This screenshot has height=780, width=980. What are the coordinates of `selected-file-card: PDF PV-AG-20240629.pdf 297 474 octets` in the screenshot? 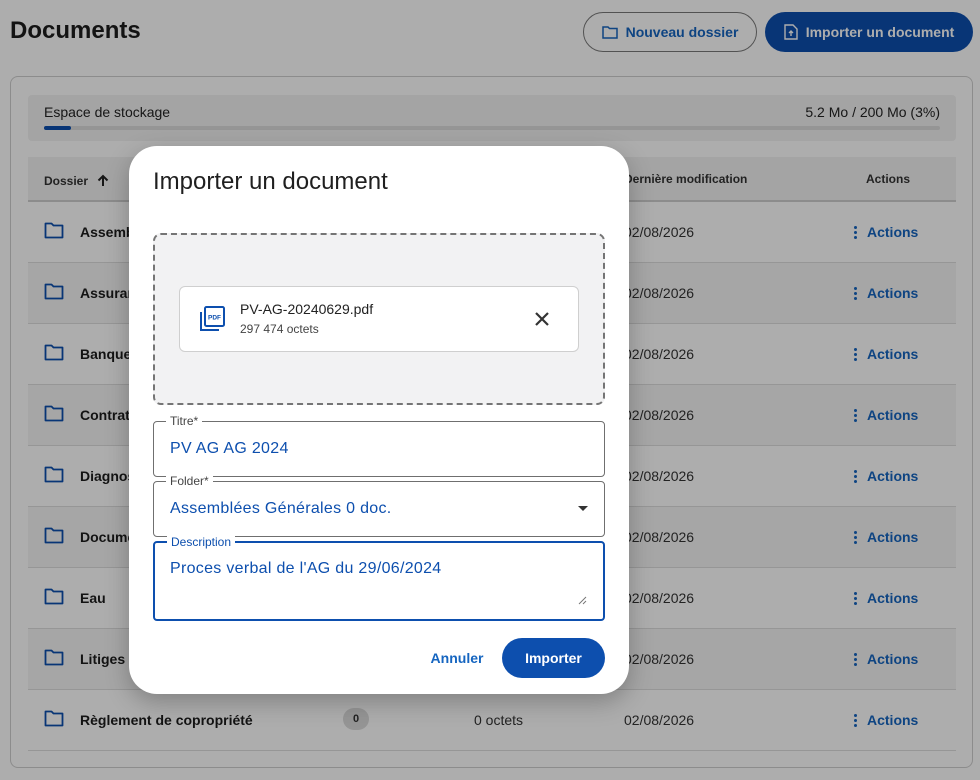 It's located at (379, 319).